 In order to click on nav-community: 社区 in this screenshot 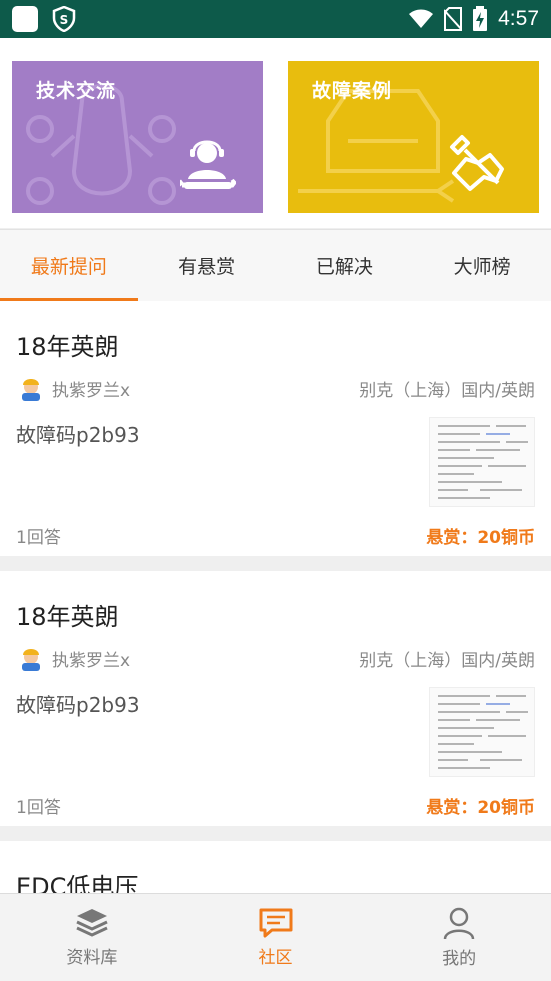, I will do `click(276, 937)`.